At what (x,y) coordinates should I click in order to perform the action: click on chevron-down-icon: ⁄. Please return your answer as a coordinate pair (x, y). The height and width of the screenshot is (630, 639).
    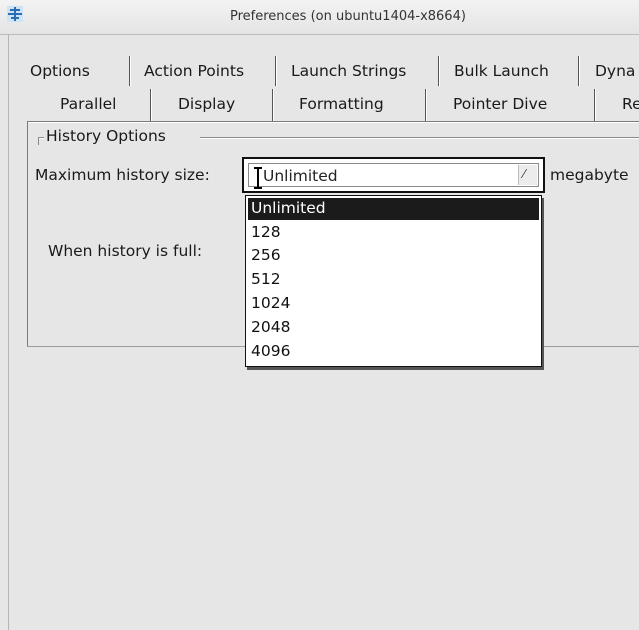
    Looking at the image, I should click on (524, 174).